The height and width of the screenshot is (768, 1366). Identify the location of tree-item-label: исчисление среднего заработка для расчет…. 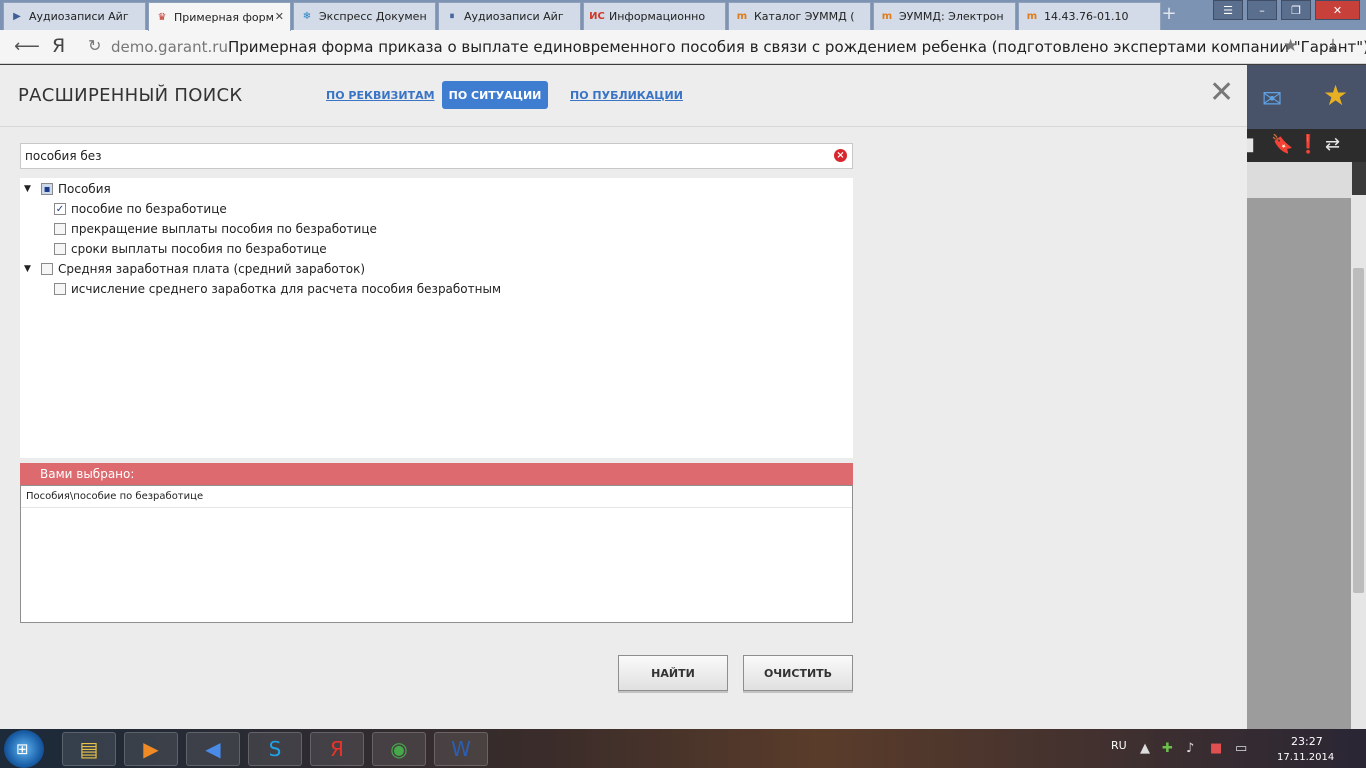
(286, 289).